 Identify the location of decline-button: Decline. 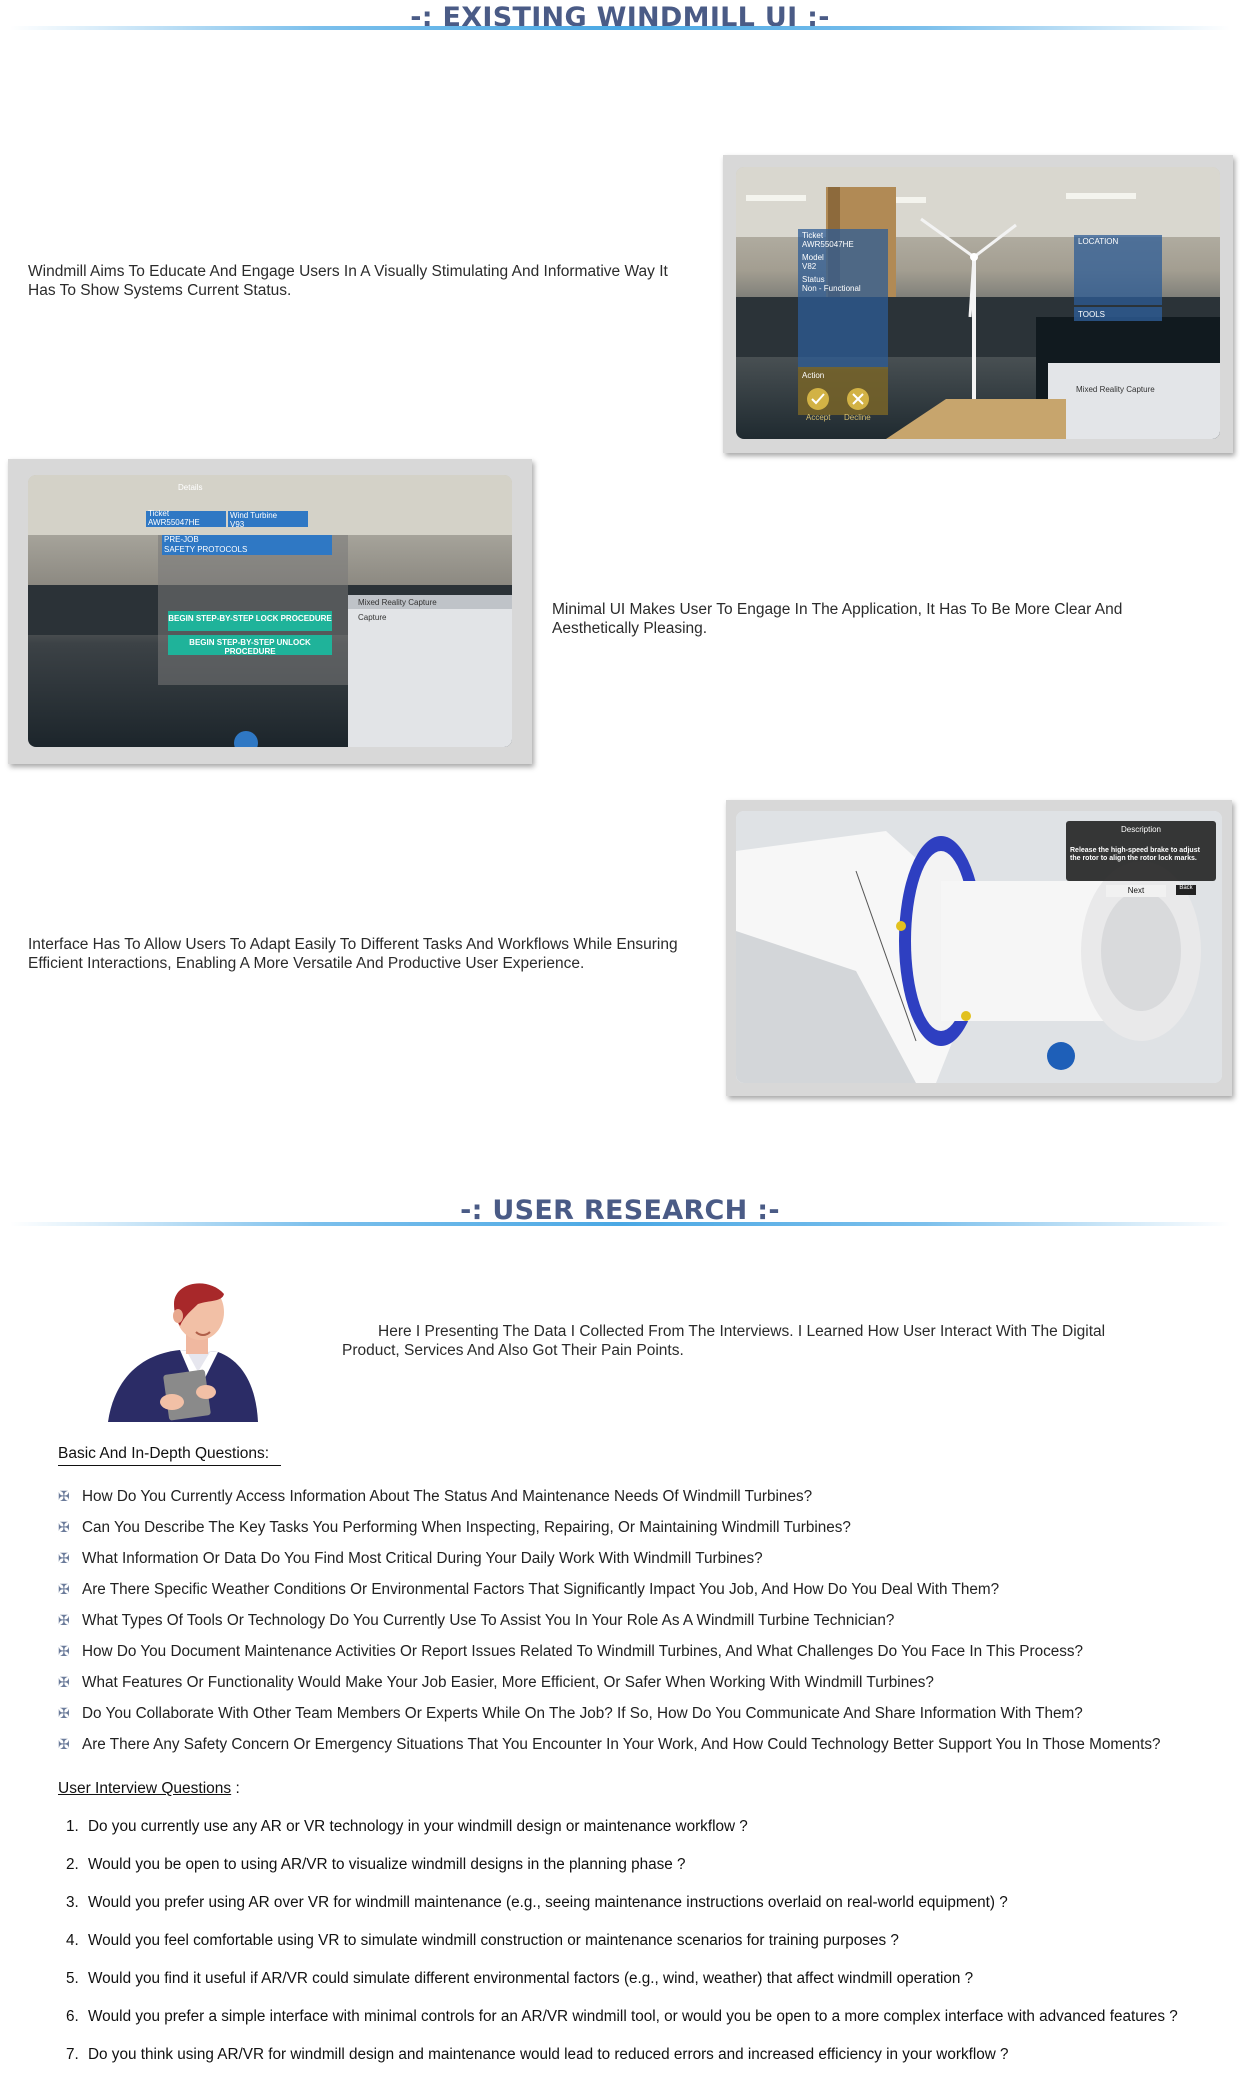
(857, 417).